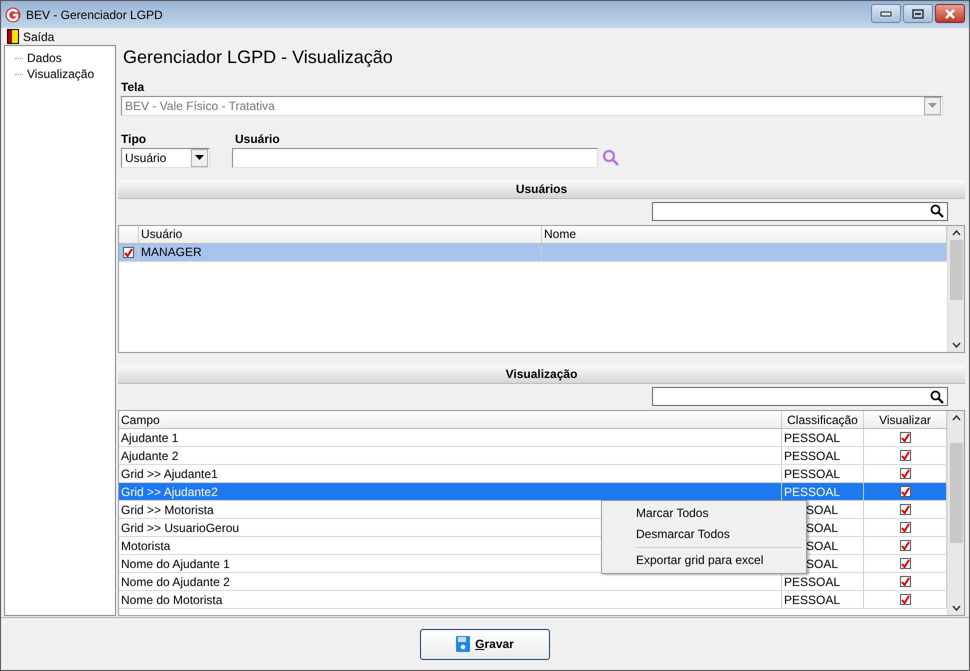  I want to click on door-icon, so click(13, 36).